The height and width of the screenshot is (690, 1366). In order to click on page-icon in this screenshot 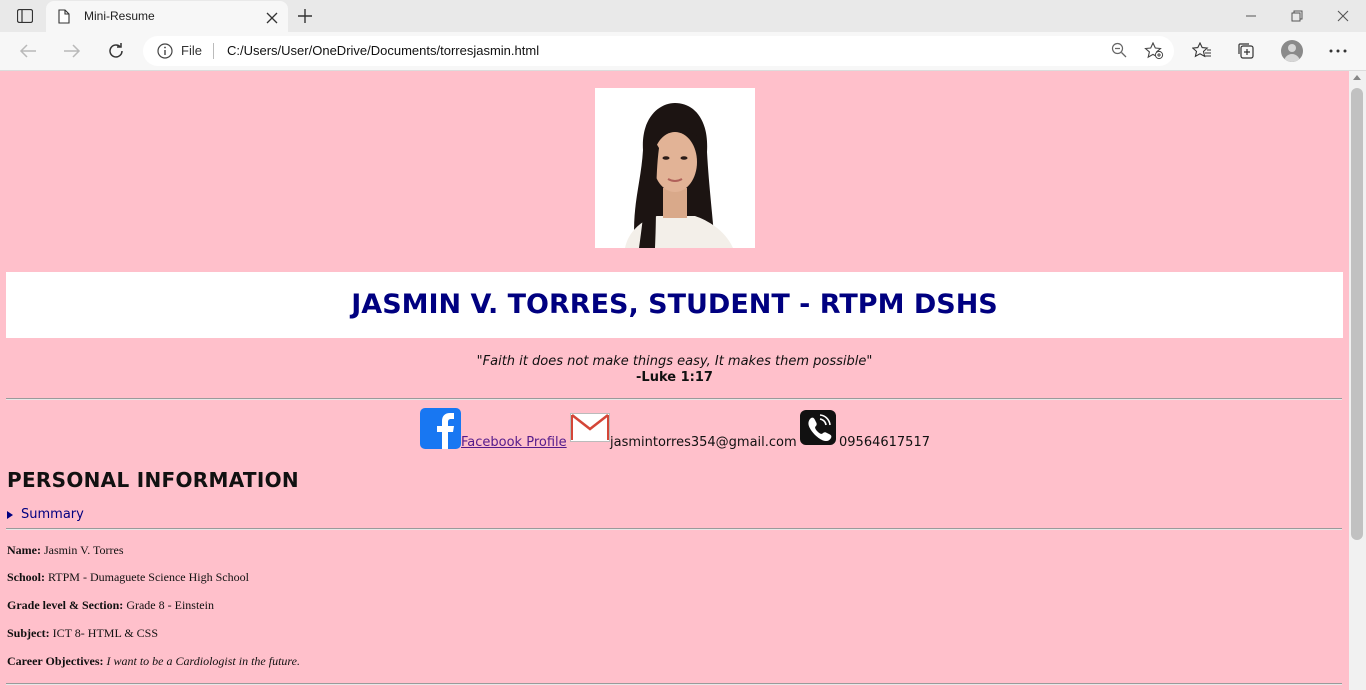, I will do `click(64, 18)`.